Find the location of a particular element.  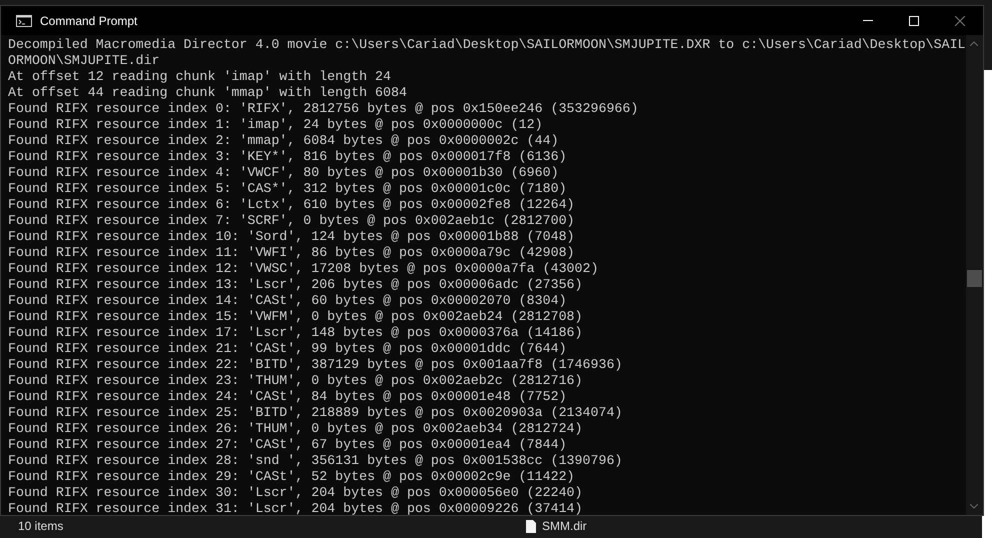

console-line: Found RIFX resource index 12: 'VWSC', 17208 bytes @ pos 0x0000a7fa (43002) is located at coordinates (303, 269).